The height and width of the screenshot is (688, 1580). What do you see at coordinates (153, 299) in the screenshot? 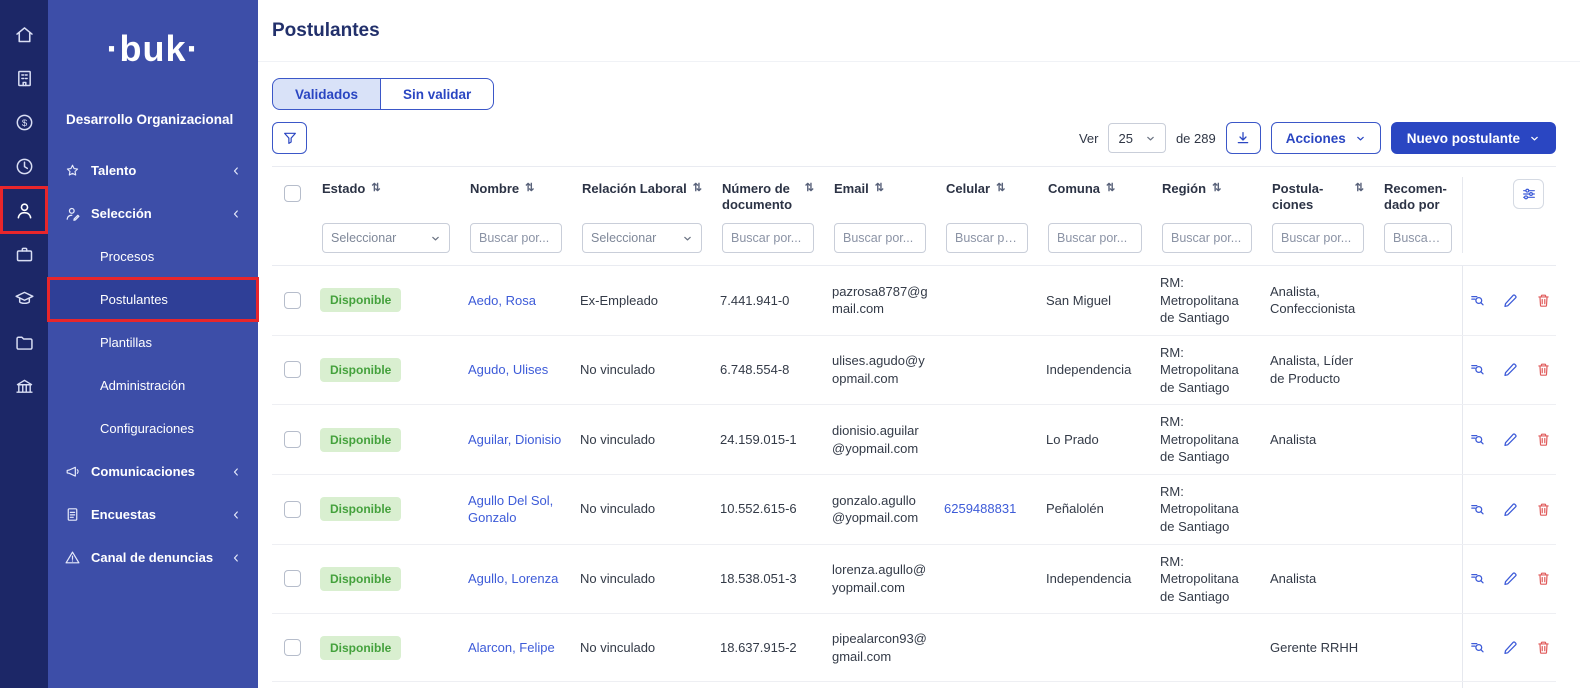
I see `sidebar-item-postulantes: Postulantes` at bounding box center [153, 299].